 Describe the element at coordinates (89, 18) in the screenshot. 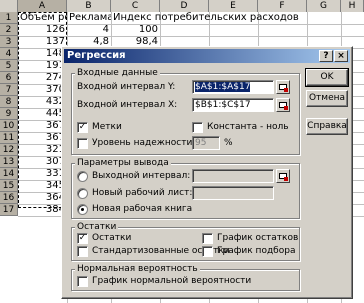

I see `cell-b1: Реклама` at that location.